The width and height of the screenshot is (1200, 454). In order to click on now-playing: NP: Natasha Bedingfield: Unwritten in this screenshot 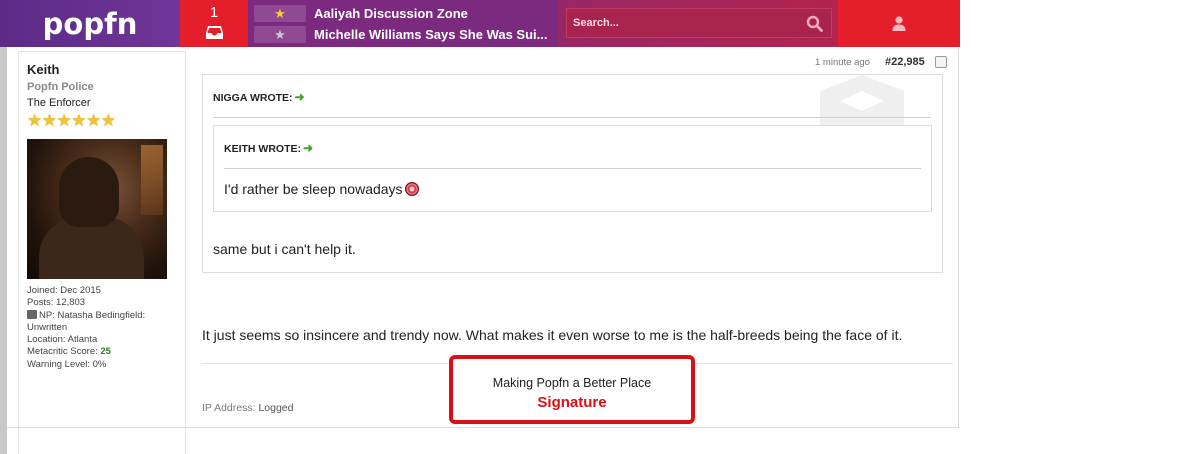, I will do `click(86, 321)`.